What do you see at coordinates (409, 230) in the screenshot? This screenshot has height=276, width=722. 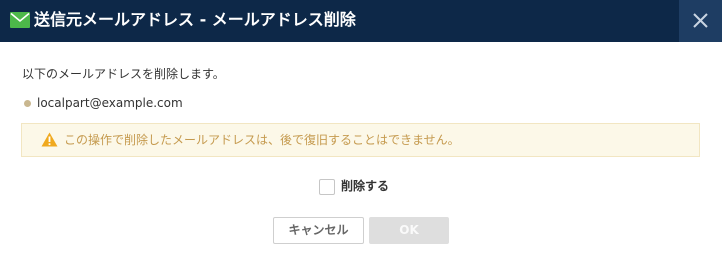 I see `ok-button: OK` at bounding box center [409, 230].